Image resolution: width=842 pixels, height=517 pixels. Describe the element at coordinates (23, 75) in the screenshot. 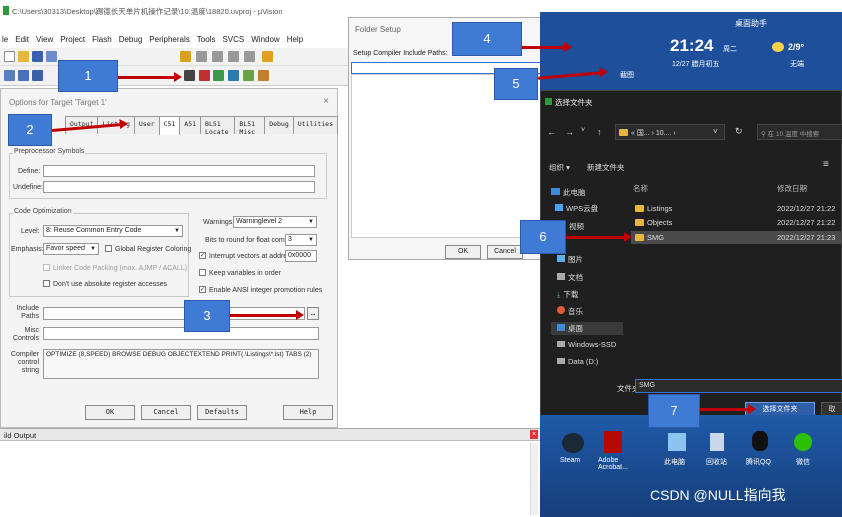

I see `build-icon` at that location.